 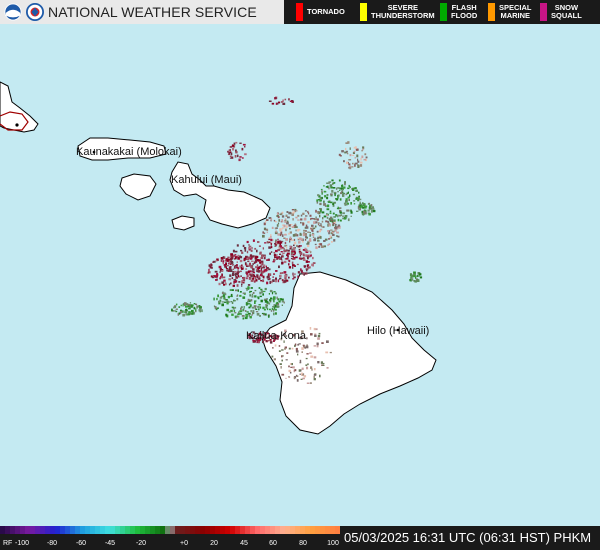 What do you see at coordinates (7, 543) in the screenshot?
I see `scale-unit-label: RF` at bounding box center [7, 543].